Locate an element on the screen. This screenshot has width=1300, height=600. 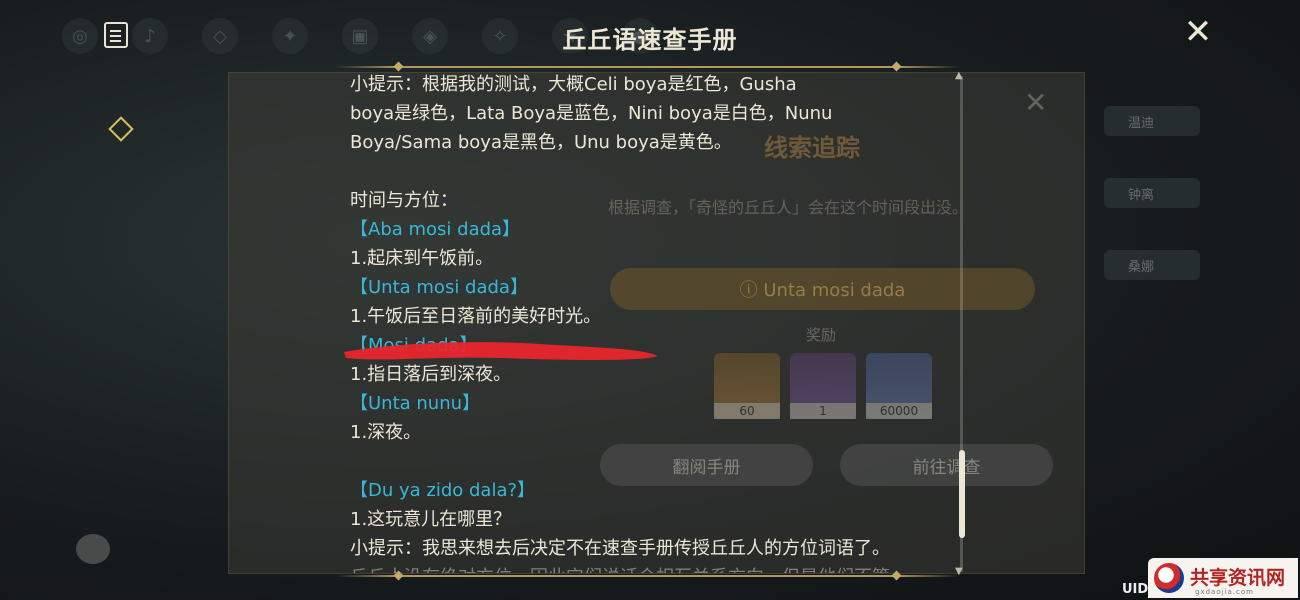
term-definition: 1.这玩意儿在哪里？ is located at coordinates (431, 519).